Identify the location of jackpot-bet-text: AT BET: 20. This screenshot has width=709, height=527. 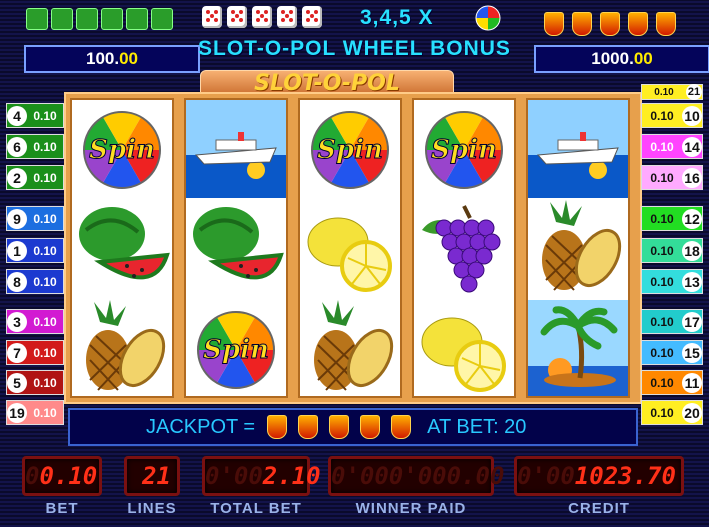
(477, 426).